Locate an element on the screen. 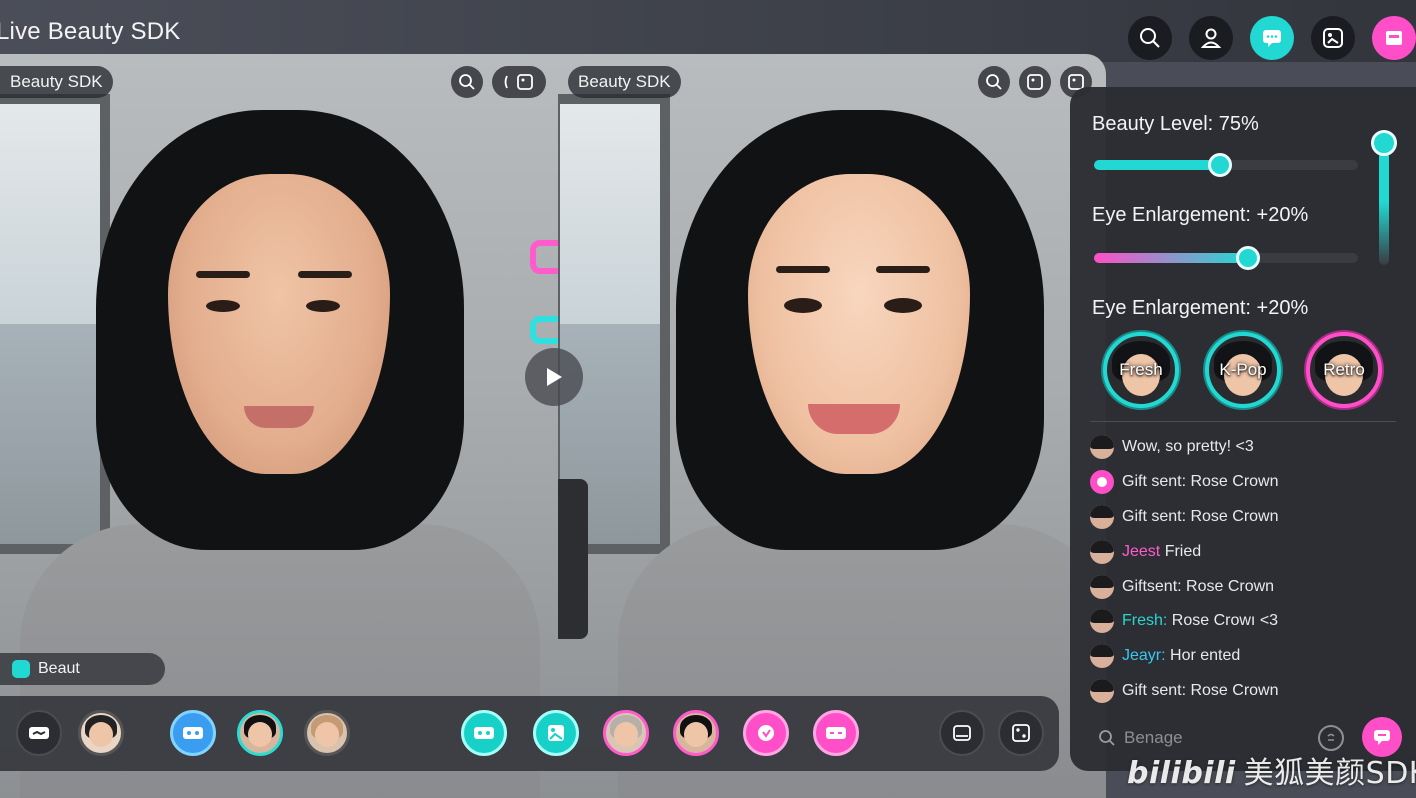 This screenshot has height=798, width=1416. top-toolbar is located at coordinates (1272, 38).